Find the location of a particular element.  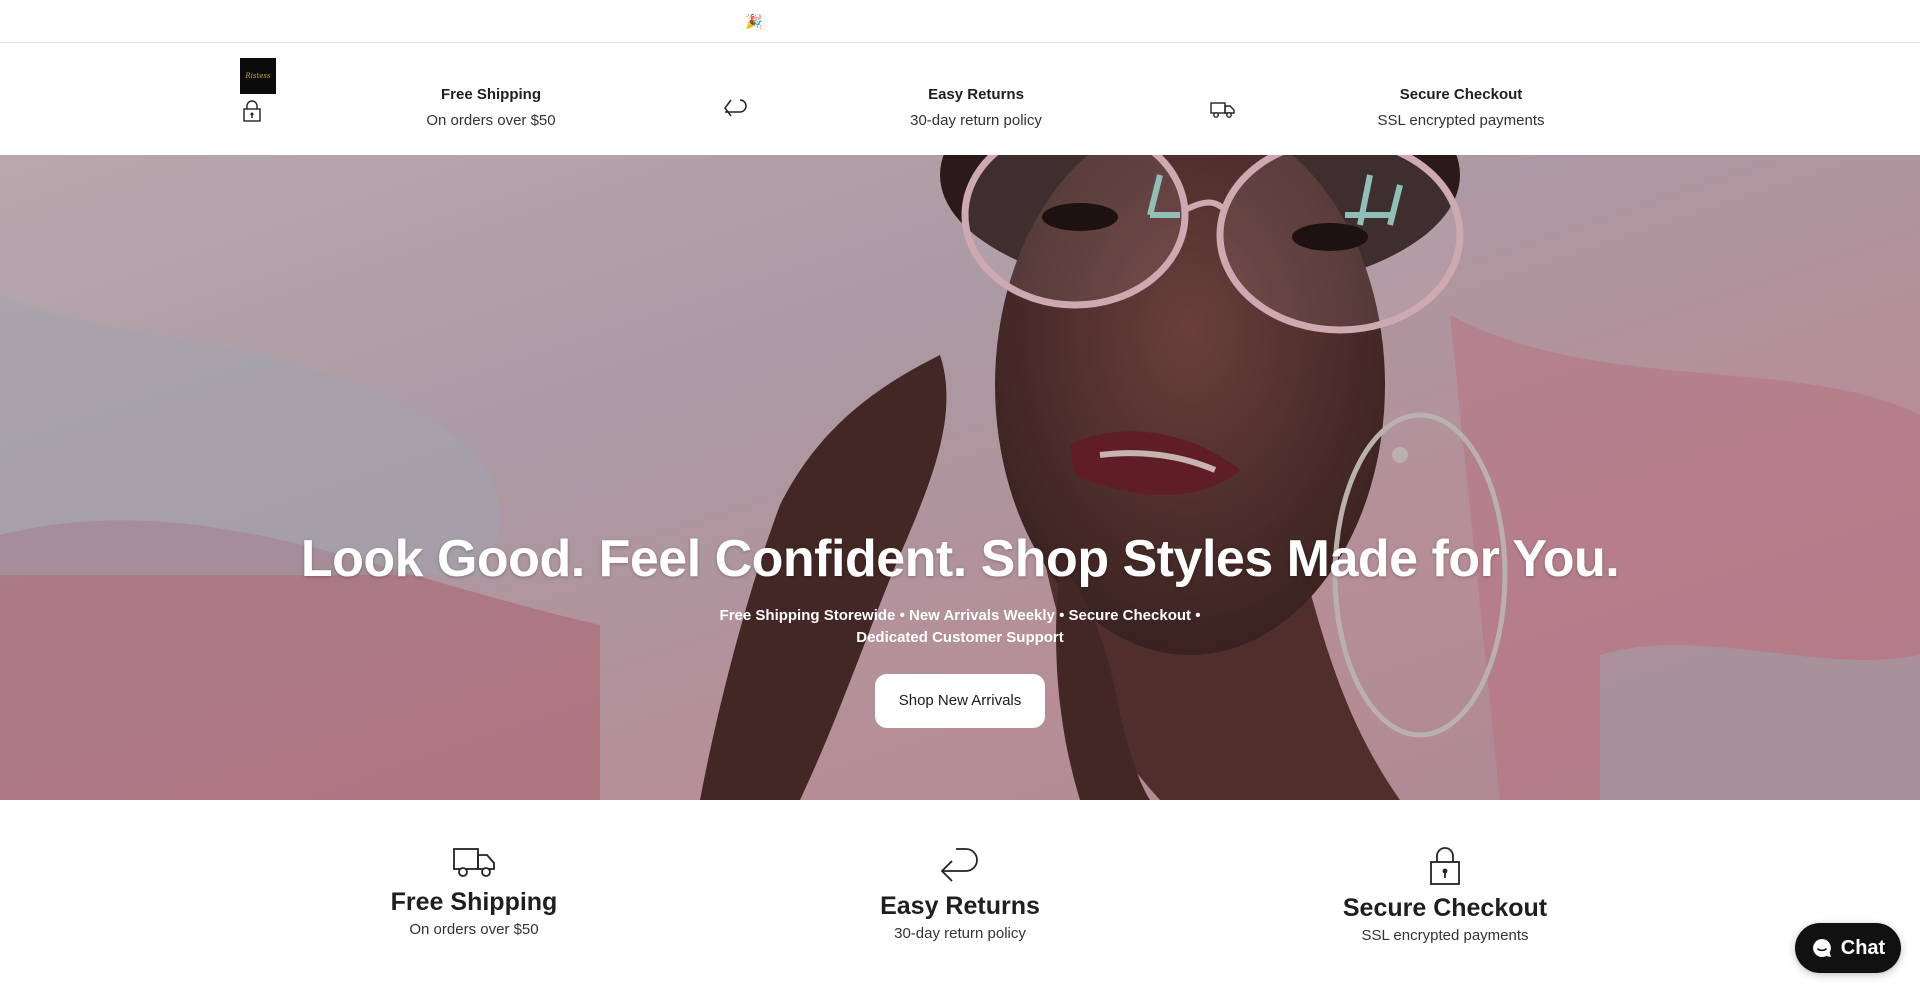

header-feature-title: Secure Checkout is located at coordinates (1461, 94).